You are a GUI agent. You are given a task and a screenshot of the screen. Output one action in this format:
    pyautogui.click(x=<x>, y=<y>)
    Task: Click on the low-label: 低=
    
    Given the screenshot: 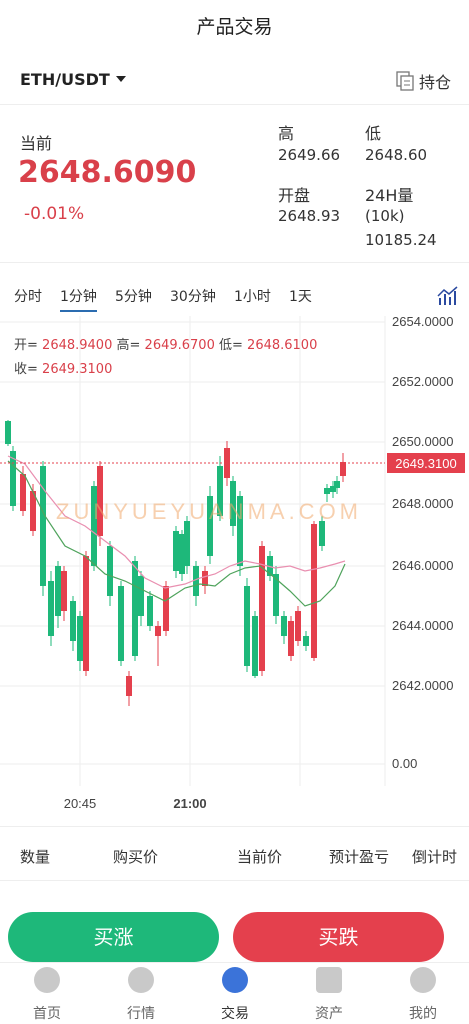 What is the action you would take?
    pyautogui.click(x=231, y=345)
    